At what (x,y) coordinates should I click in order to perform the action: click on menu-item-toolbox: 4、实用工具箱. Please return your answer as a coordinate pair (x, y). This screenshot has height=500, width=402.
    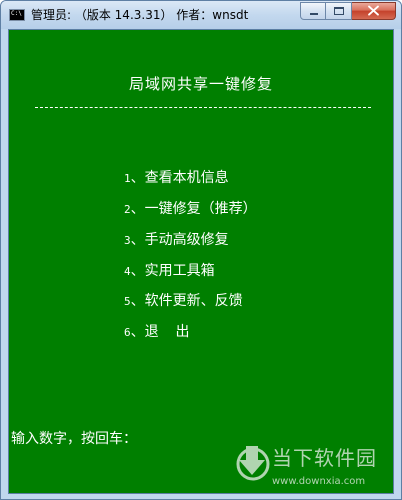
    Looking at the image, I should click on (169, 271).